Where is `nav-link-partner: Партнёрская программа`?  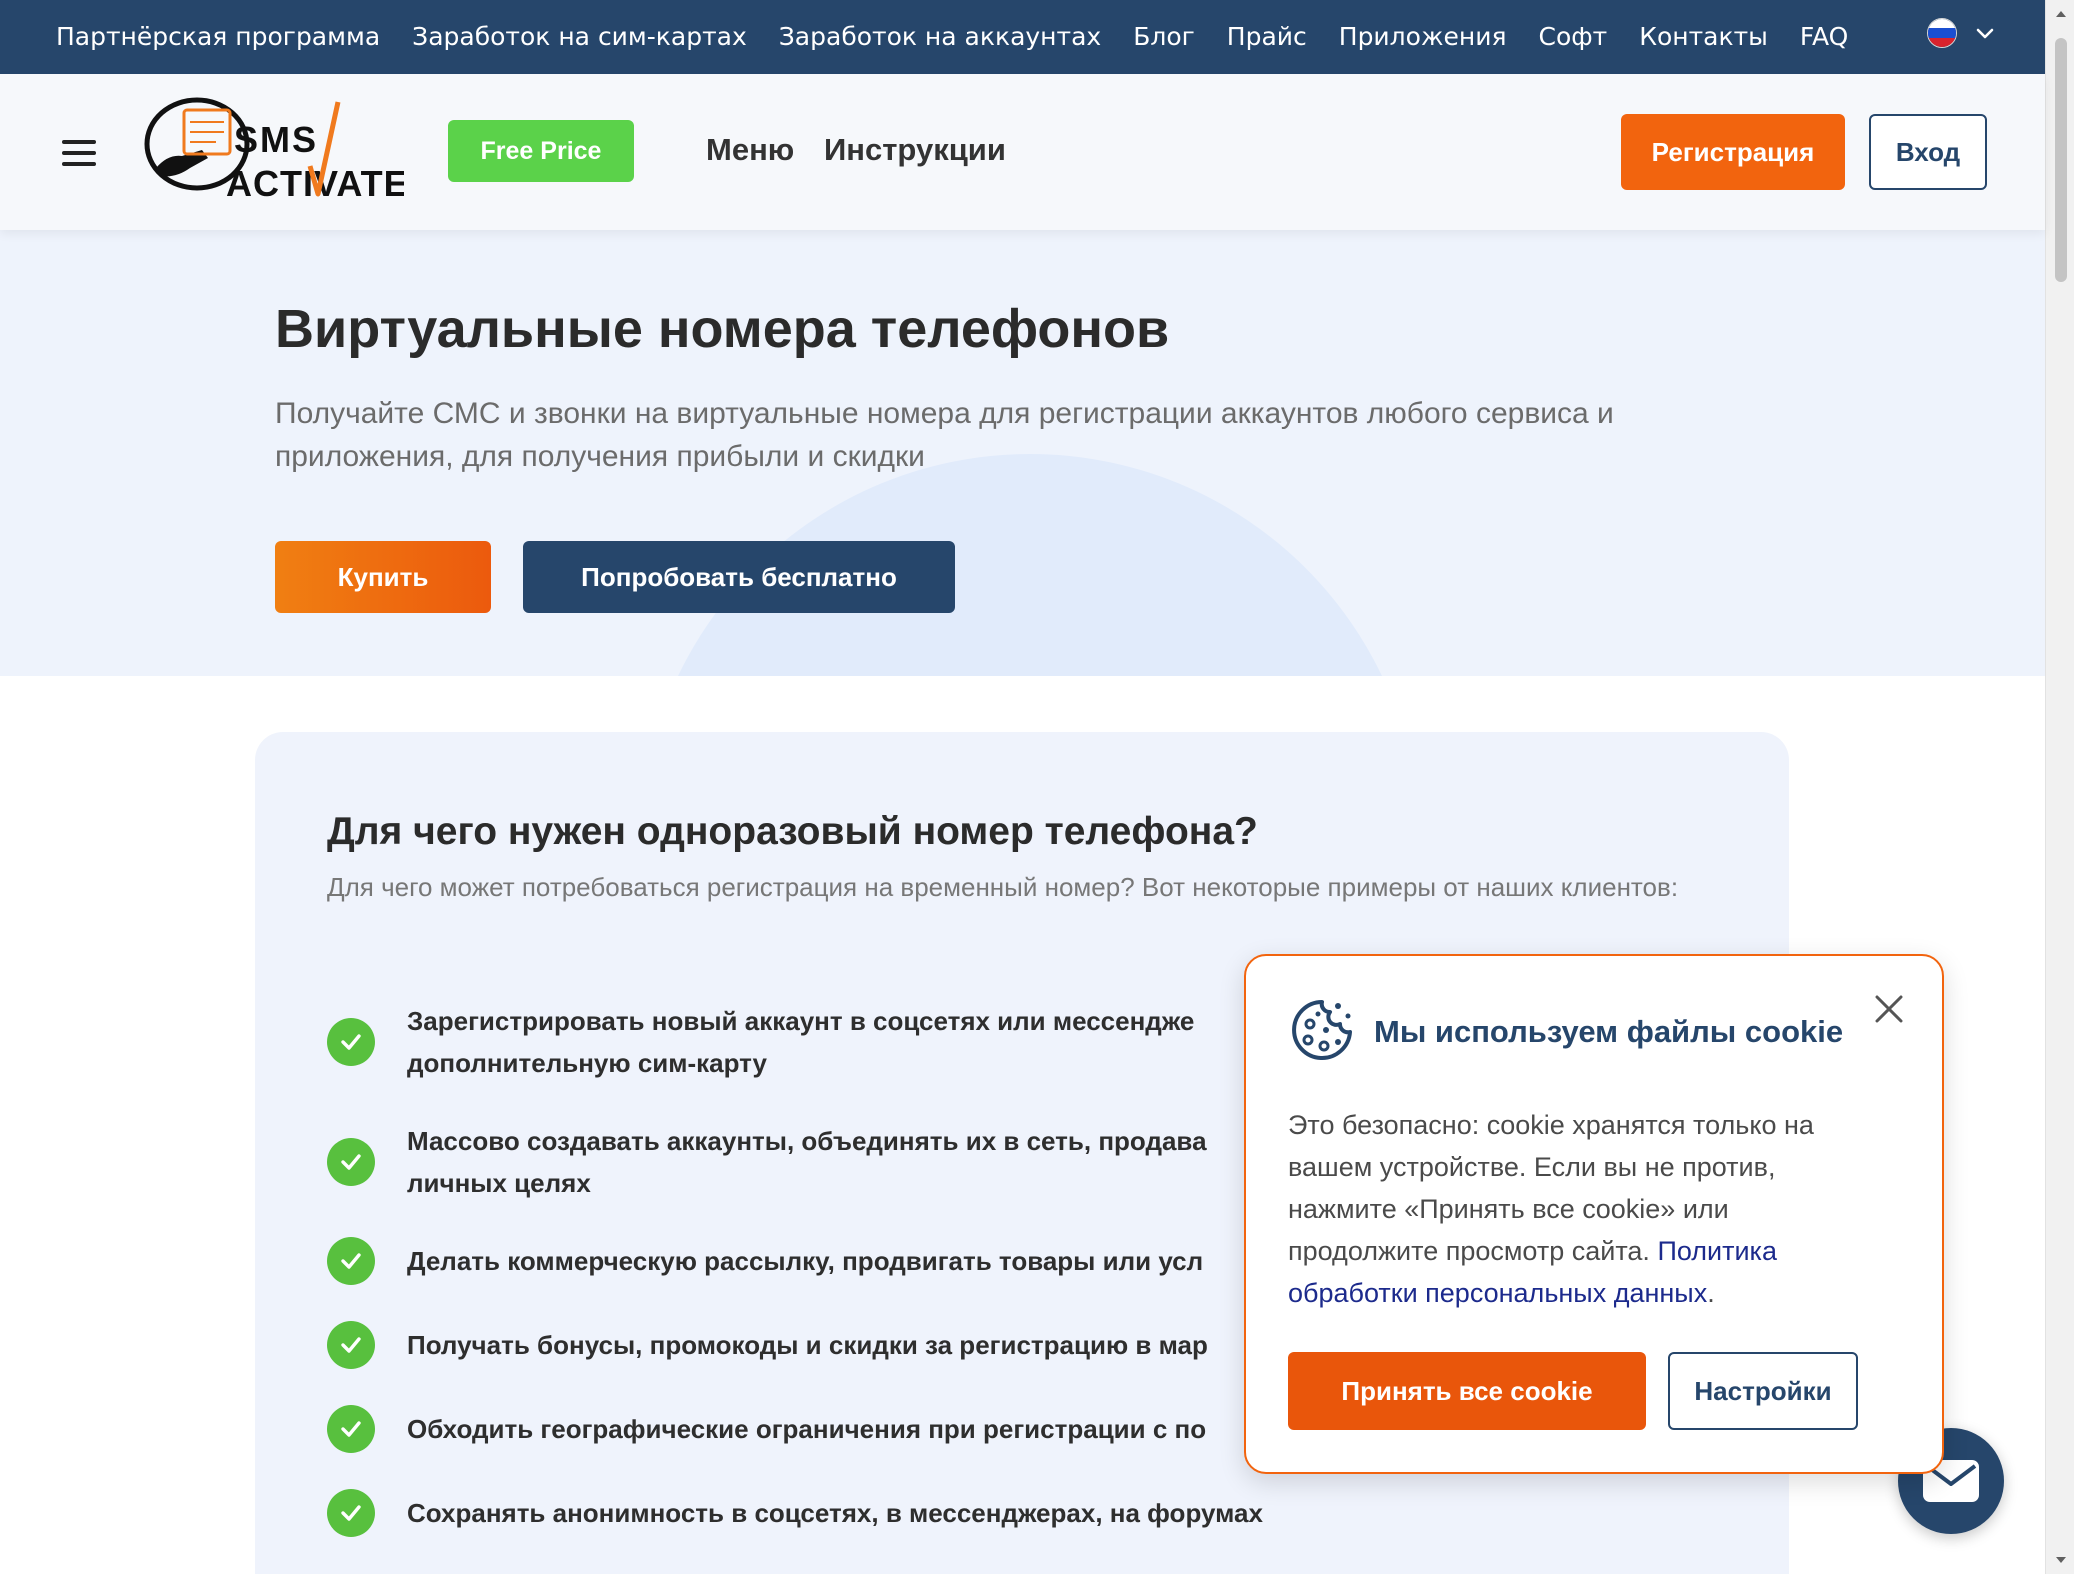 nav-link-partner: Партнёрская программа is located at coordinates (218, 37).